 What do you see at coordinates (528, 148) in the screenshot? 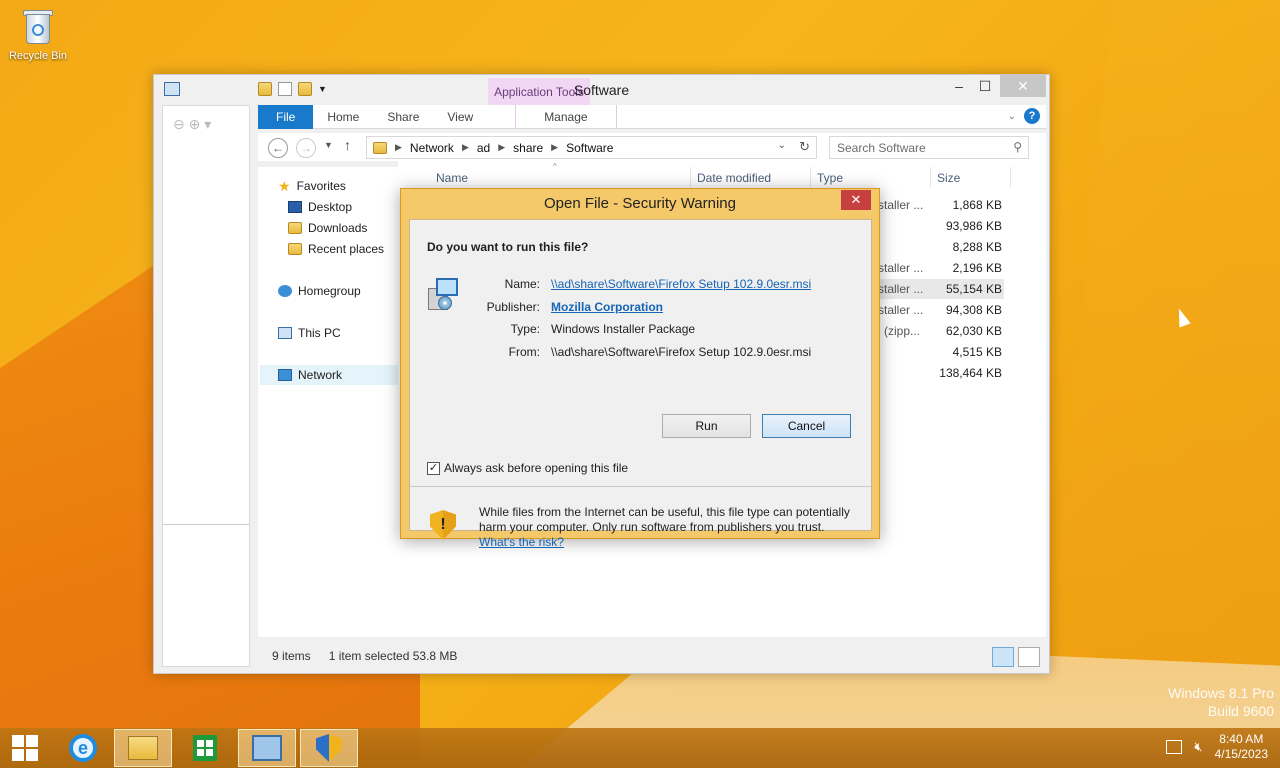
I see `breadcrumb-share: share` at bounding box center [528, 148].